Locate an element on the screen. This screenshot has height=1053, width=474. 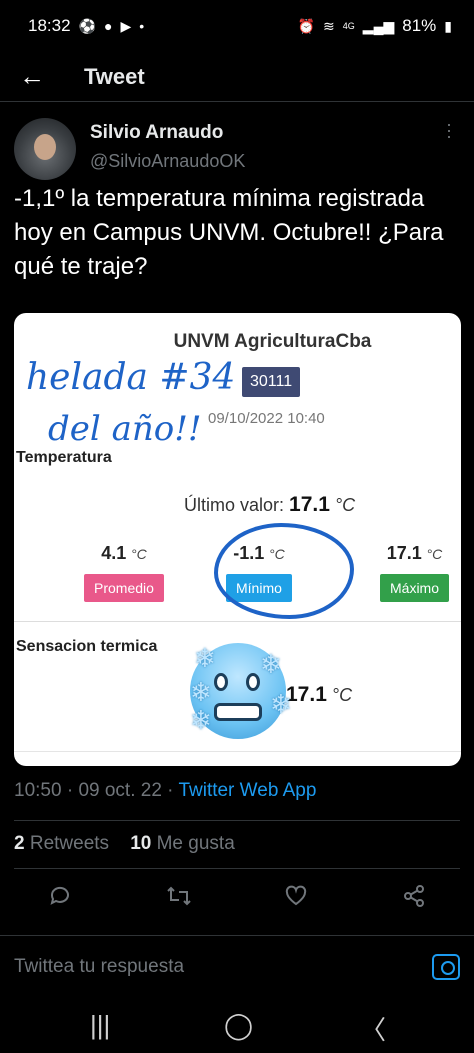
last-value-unit: °C is located at coordinates (345, 505).